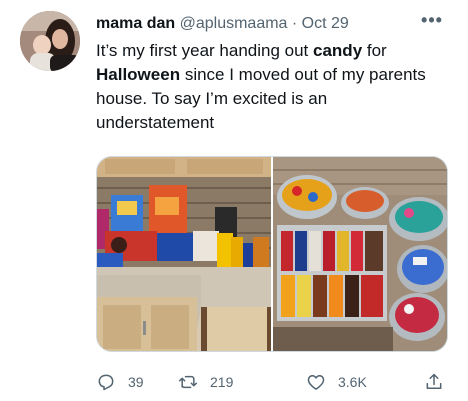 The image size is (468, 401). What do you see at coordinates (374, 50) in the screenshot?
I see `tweet-text-part: for` at bounding box center [374, 50].